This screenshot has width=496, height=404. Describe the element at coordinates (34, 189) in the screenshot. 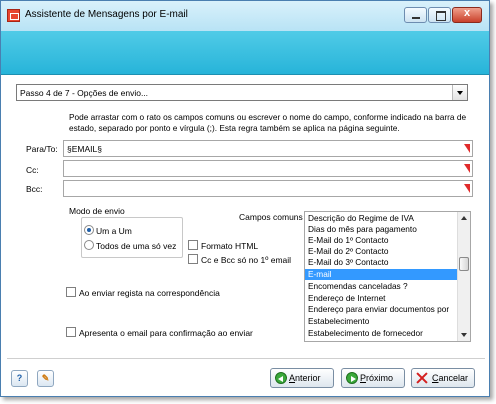

I see `bcc-label: Bcc:` at that location.